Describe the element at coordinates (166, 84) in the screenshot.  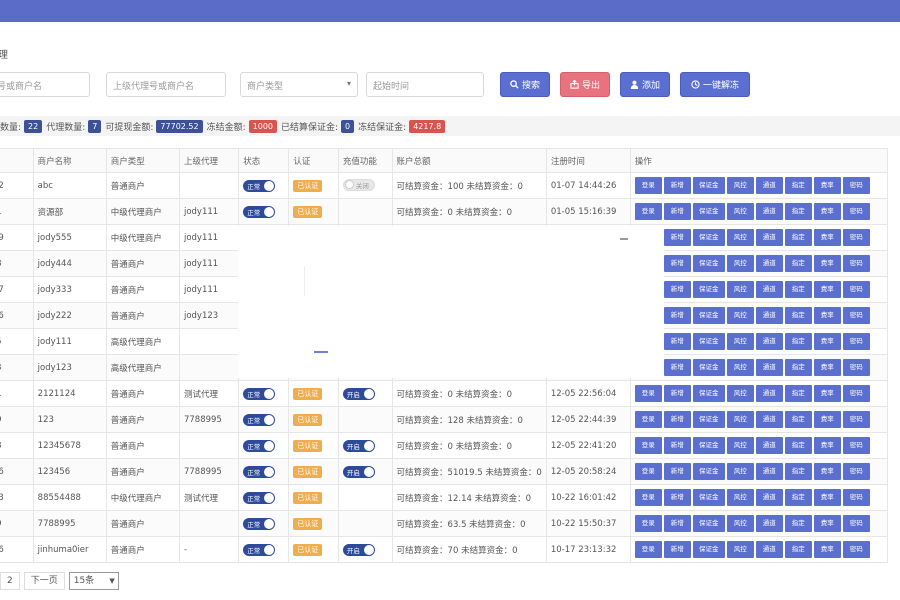
I see `parent-agent-input: 上级代理号或商户名` at that location.